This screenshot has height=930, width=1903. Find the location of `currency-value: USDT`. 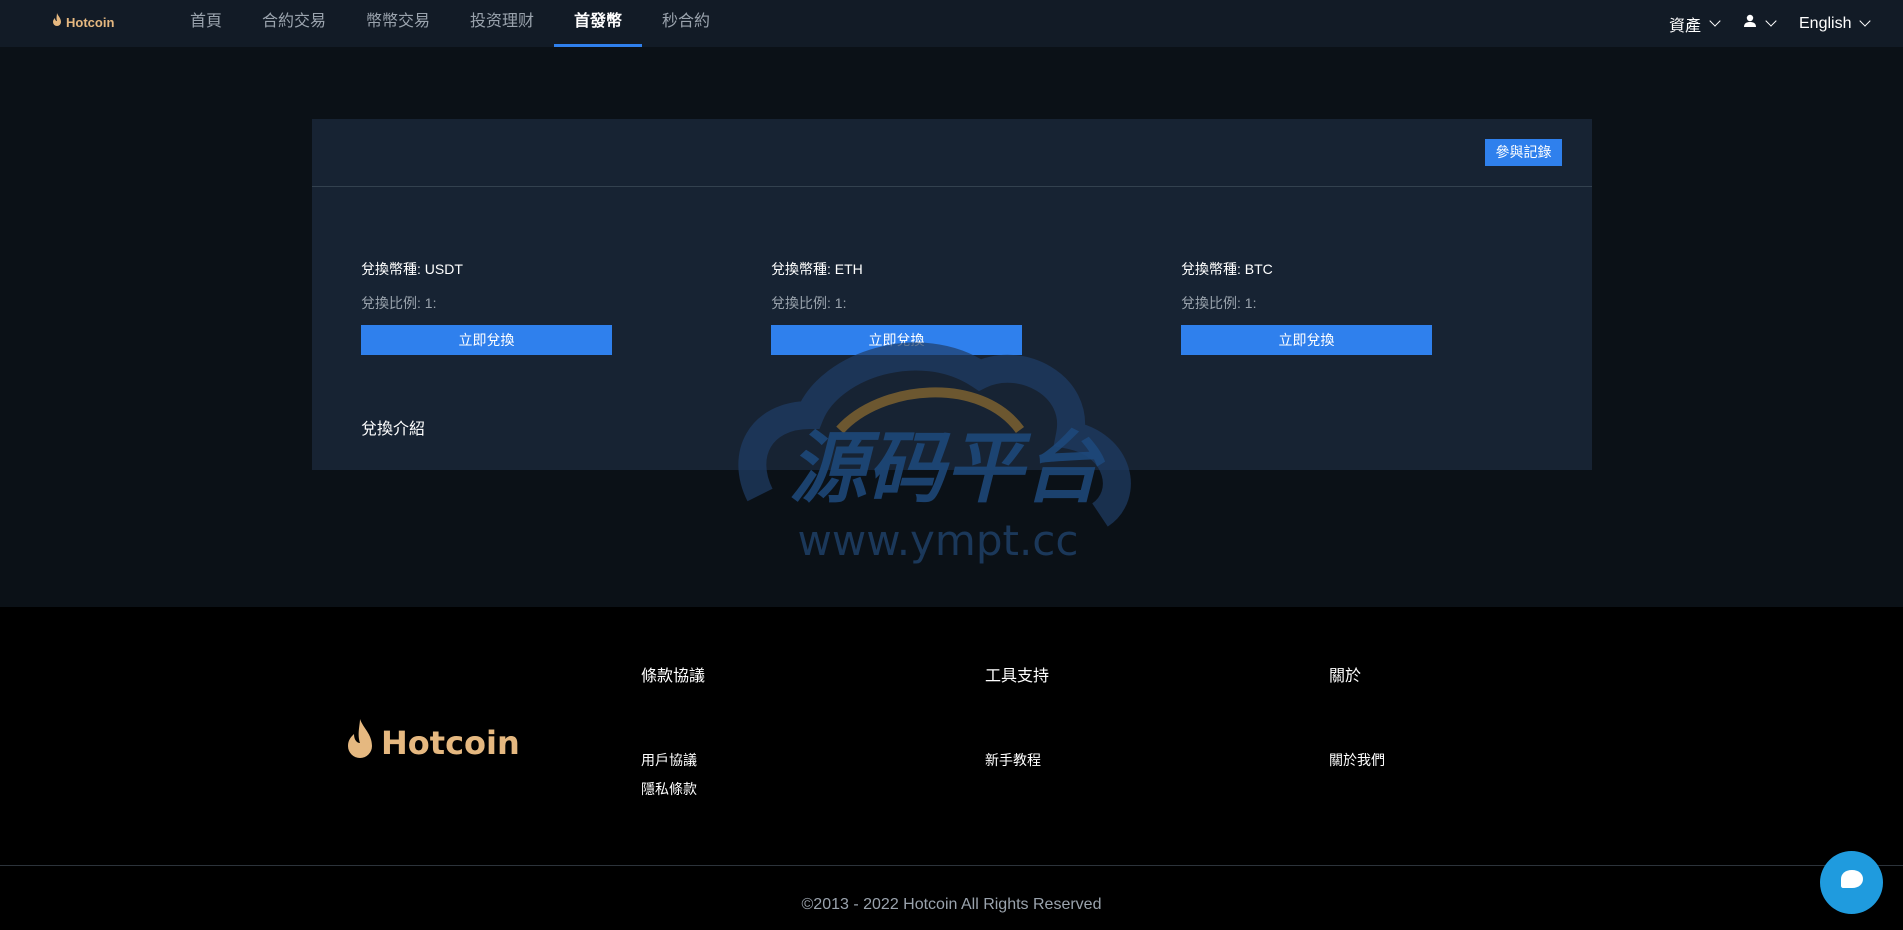

currency-value: USDT is located at coordinates (443, 269).